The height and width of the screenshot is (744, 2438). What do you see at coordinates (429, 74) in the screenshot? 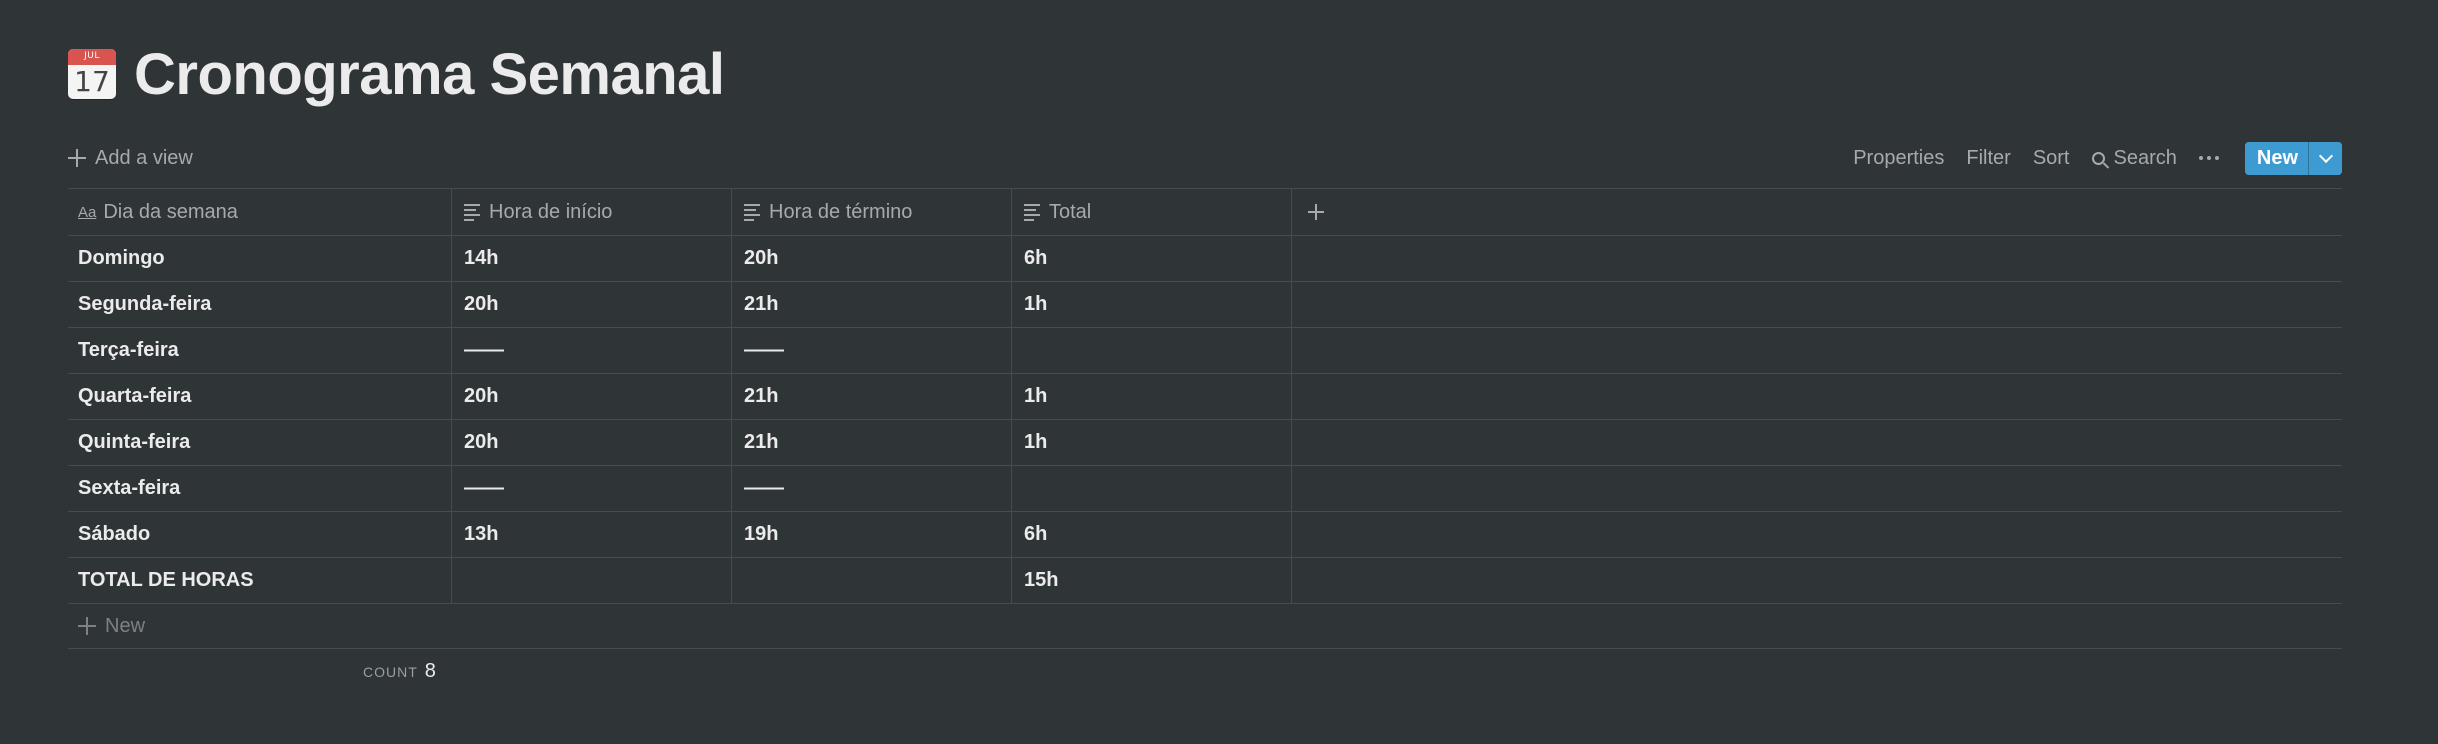
I see `page-title: Cronograma Semanal` at bounding box center [429, 74].